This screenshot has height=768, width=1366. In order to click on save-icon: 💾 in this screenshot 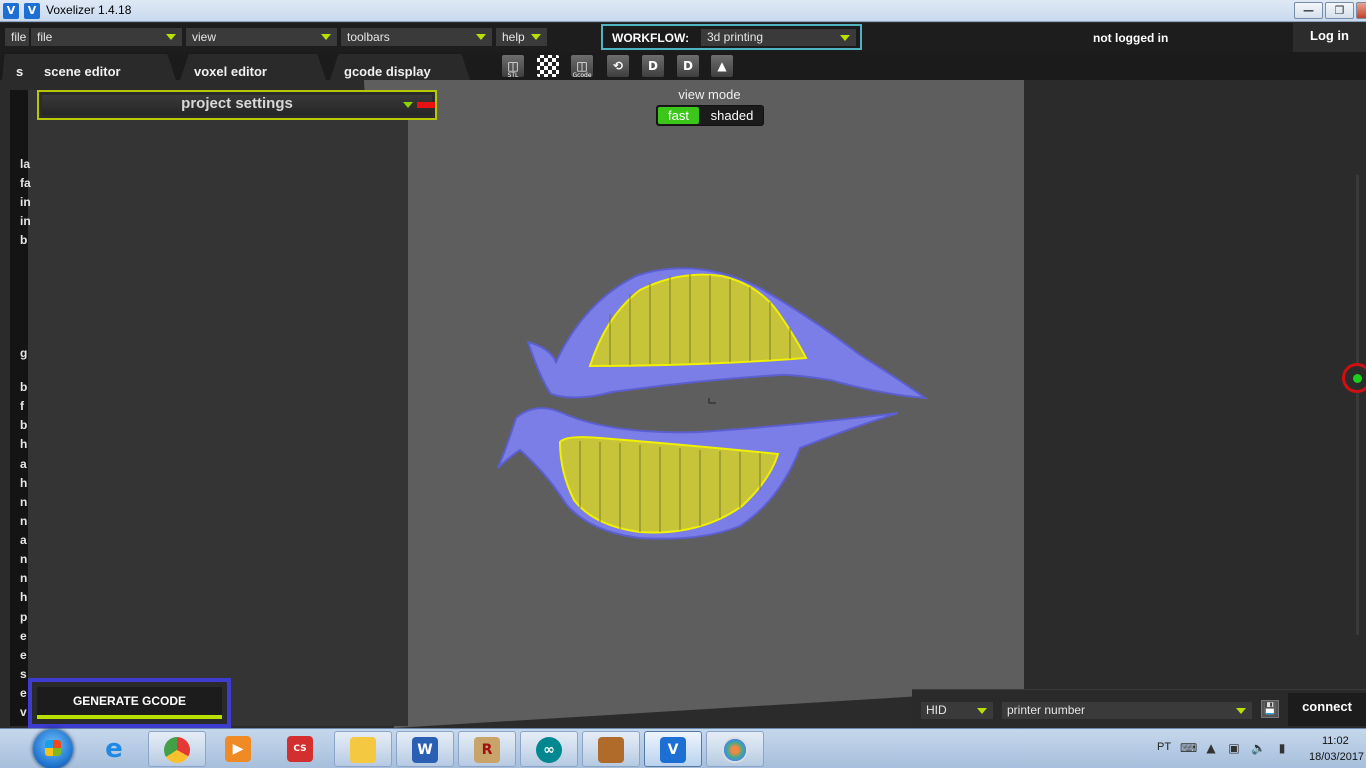, I will do `click(1270, 709)`.